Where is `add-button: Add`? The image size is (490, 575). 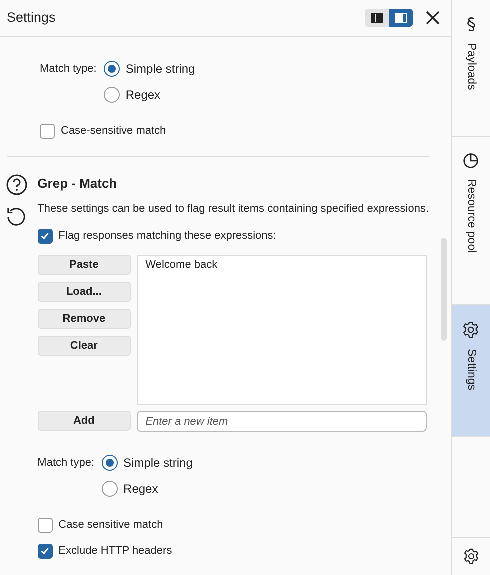 add-button: Add is located at coordinates (84, 421).